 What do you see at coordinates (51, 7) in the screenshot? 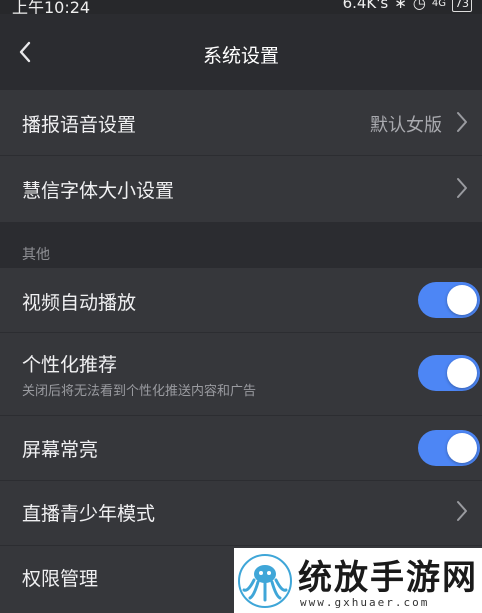
I see `status-time: 上午10:24` at bounding box center [51, 7].